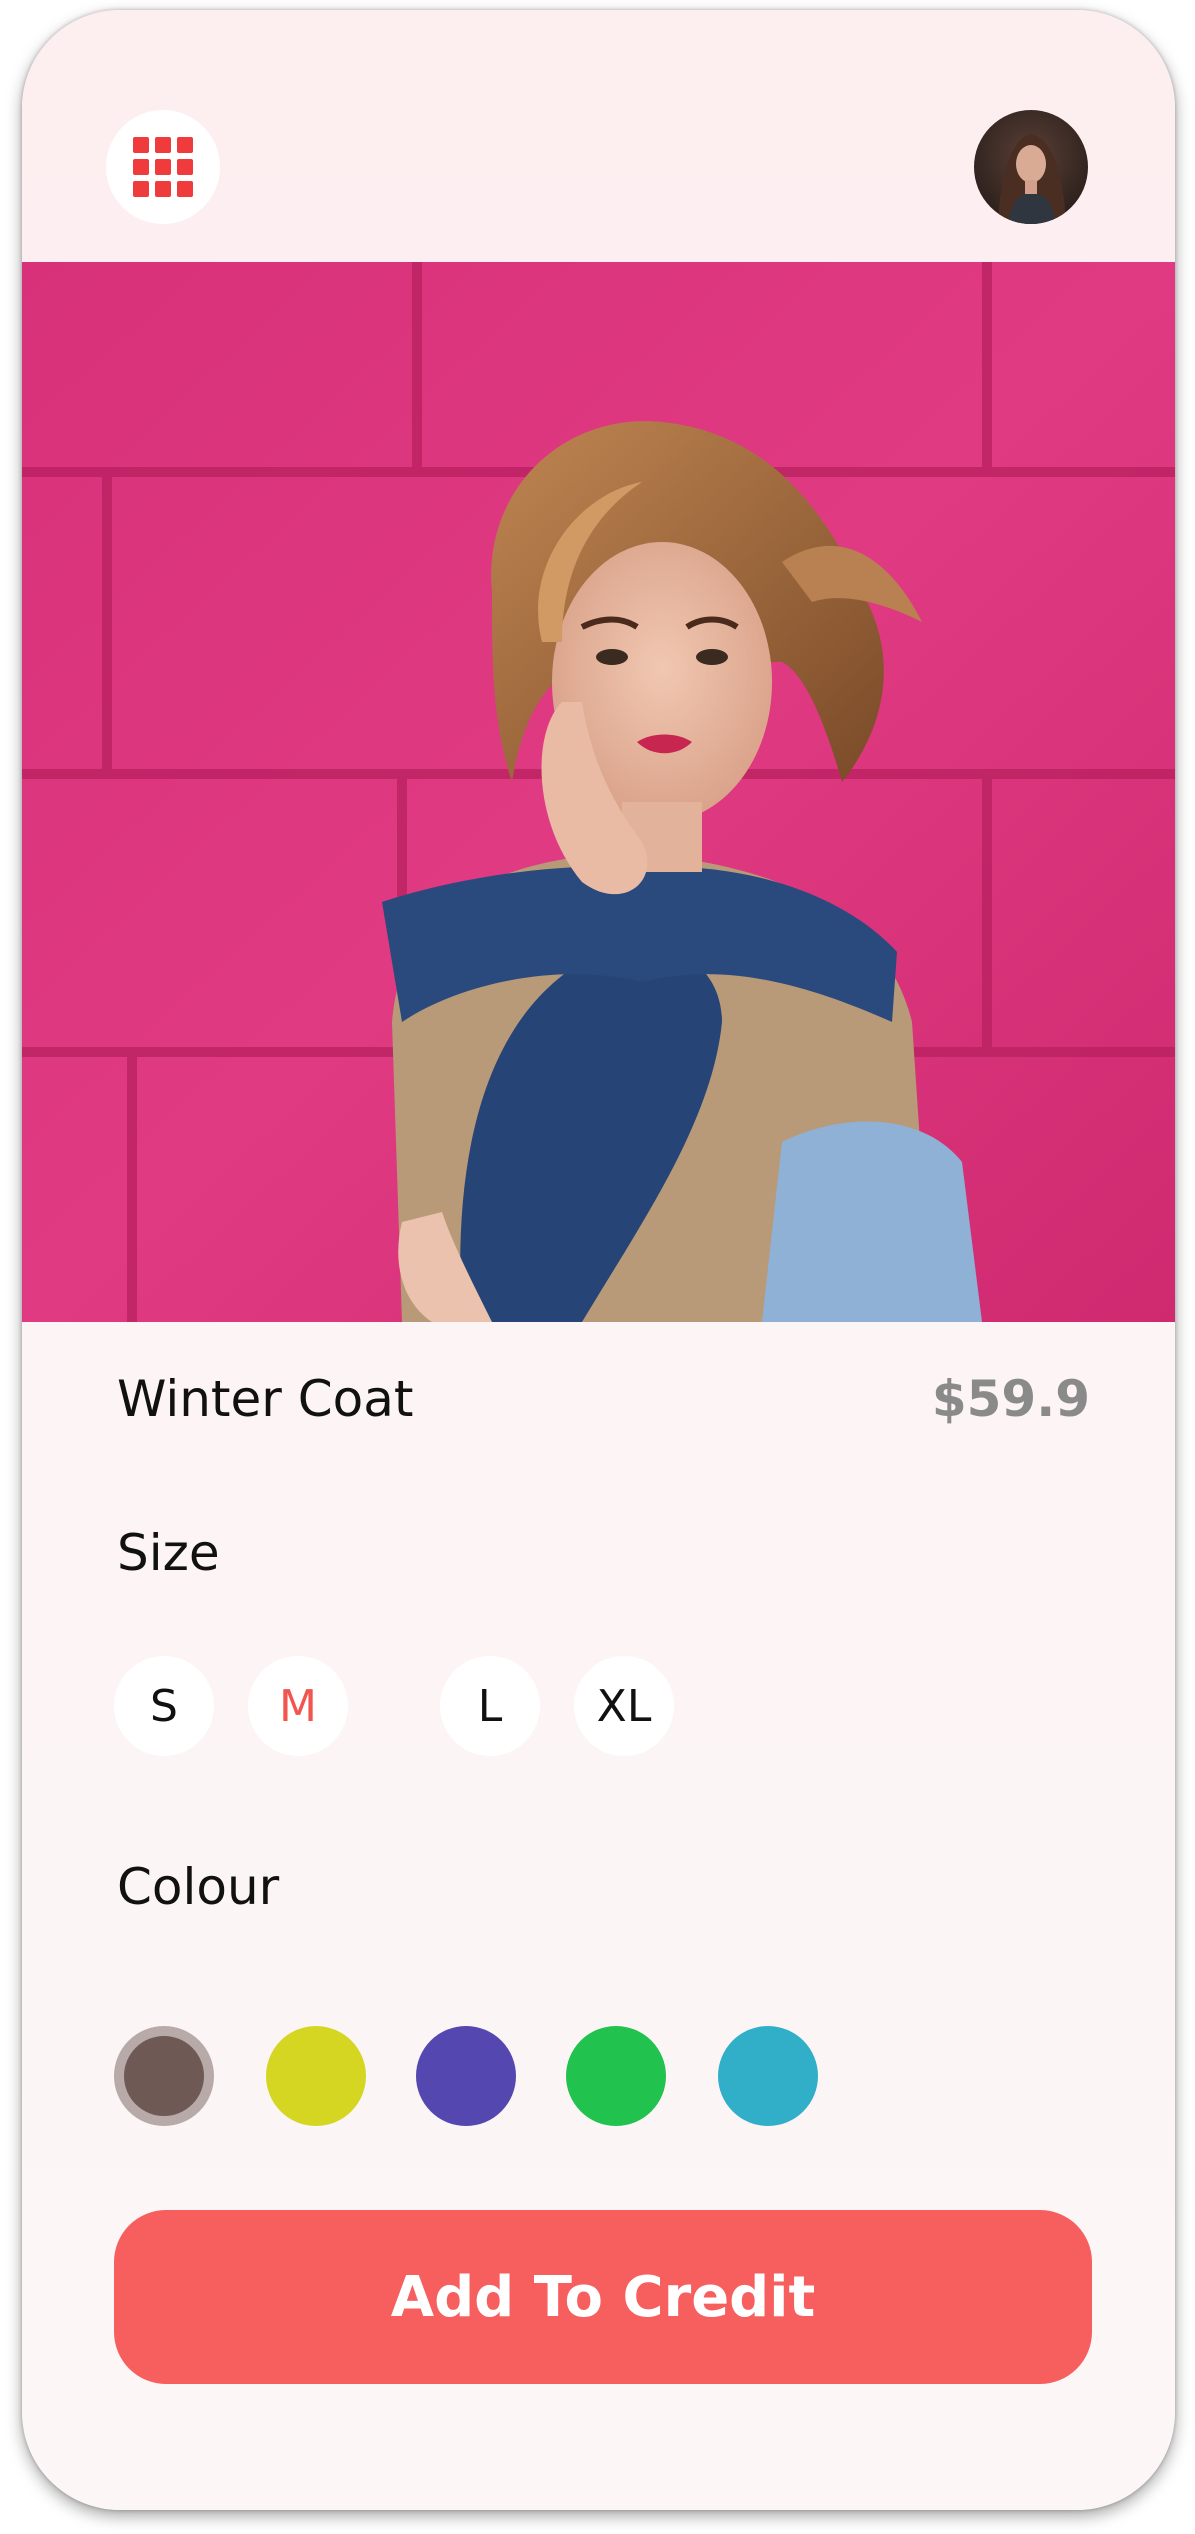 The width and height of the screenshot is (1195, 2534). I want to click on add-to-credit-button: Add To Credit, so click(603, 2297).